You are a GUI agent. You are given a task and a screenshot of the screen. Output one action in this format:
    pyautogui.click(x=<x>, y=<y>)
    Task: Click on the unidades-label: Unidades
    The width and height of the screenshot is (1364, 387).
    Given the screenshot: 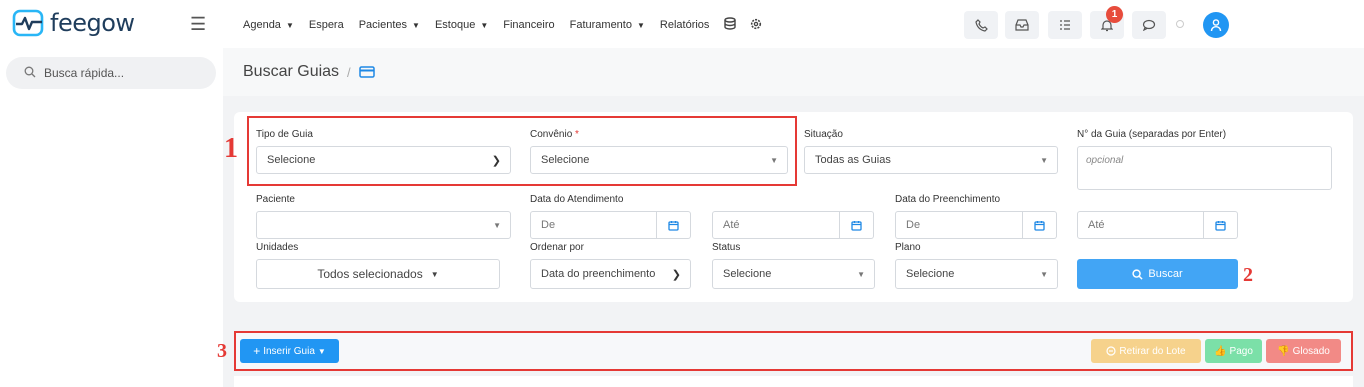 What is the action you would take?
    pyautogui.click(x=277, y=247)
    